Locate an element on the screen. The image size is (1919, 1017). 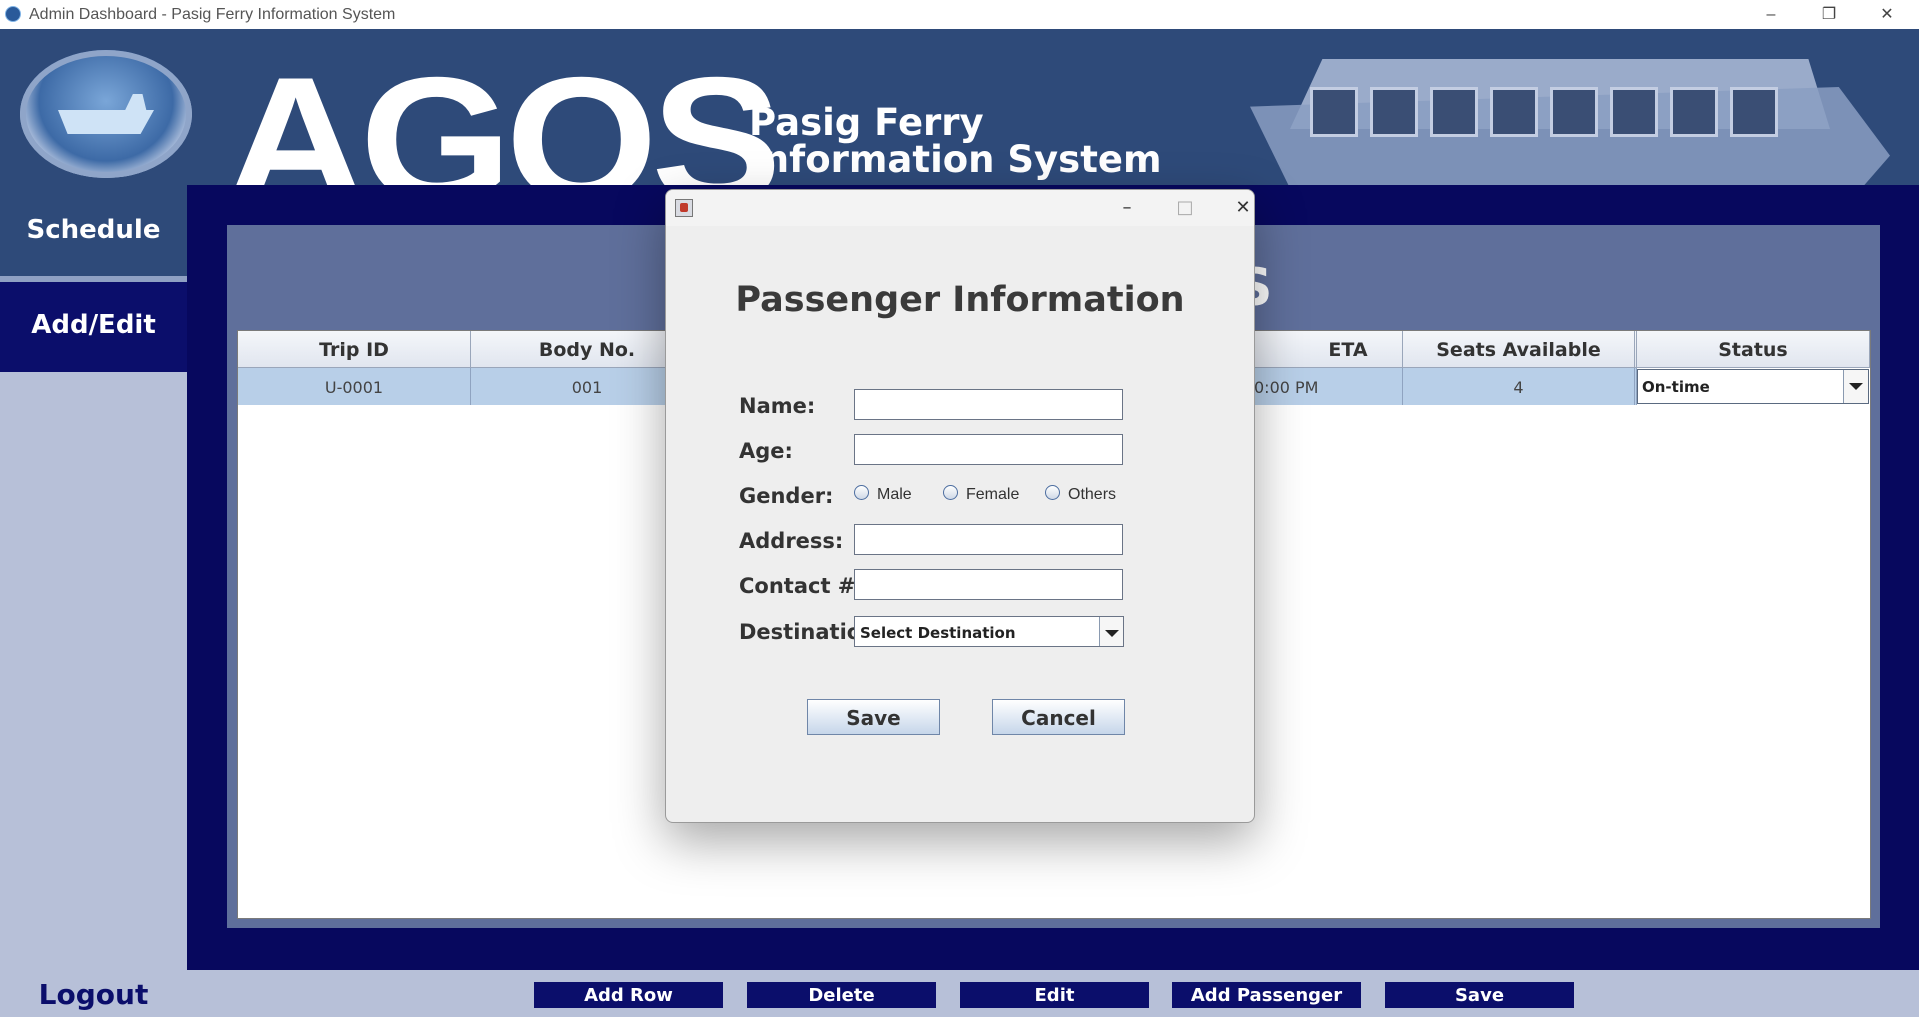
dialog-heading: Passenger Information is located at coordinates (960, 300).